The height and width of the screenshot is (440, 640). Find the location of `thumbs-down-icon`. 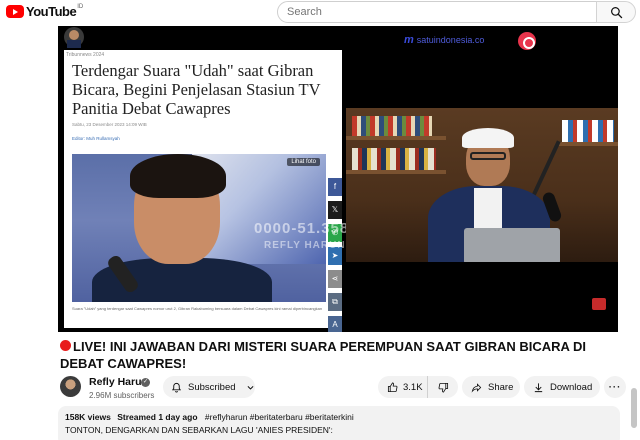

thumbs-down-icon is located at coordinates (443, 387).